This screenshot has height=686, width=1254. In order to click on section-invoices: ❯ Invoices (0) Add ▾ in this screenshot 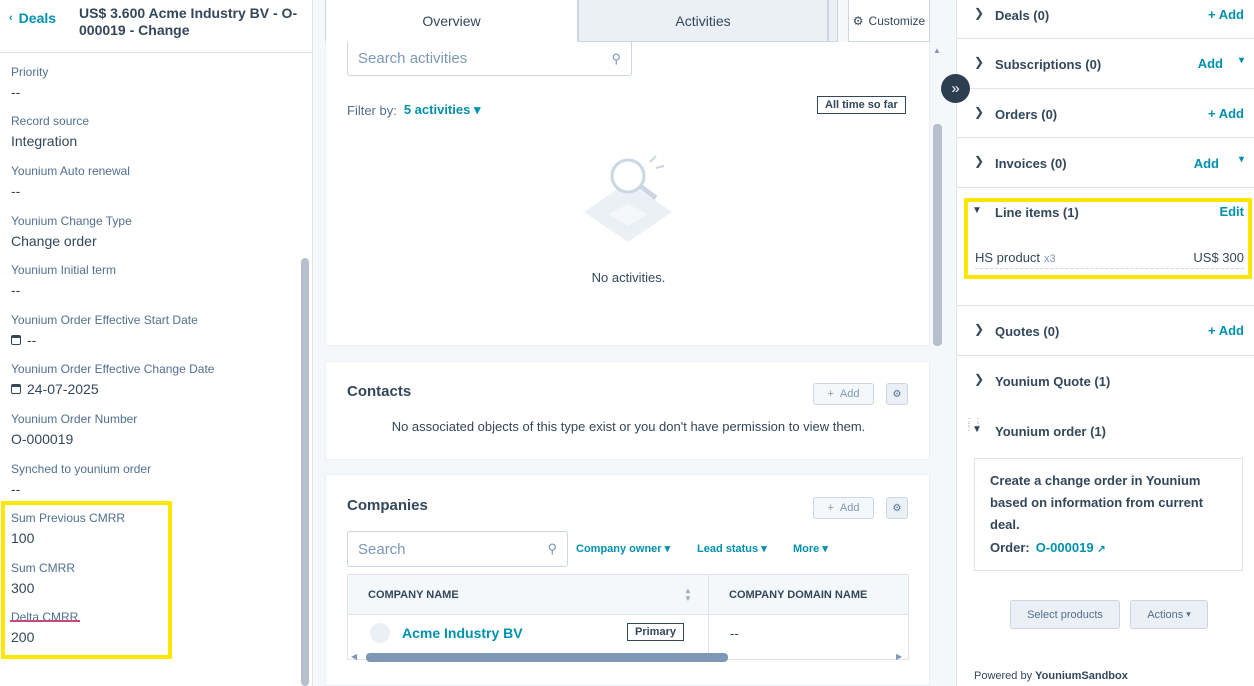, I will do `click(1105, 163)`.